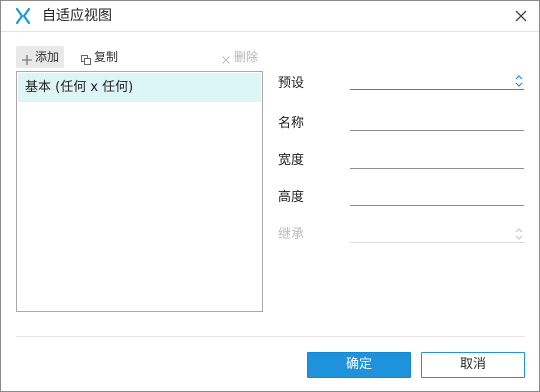  I want to click on delete-x-icon, so click(226, 57).